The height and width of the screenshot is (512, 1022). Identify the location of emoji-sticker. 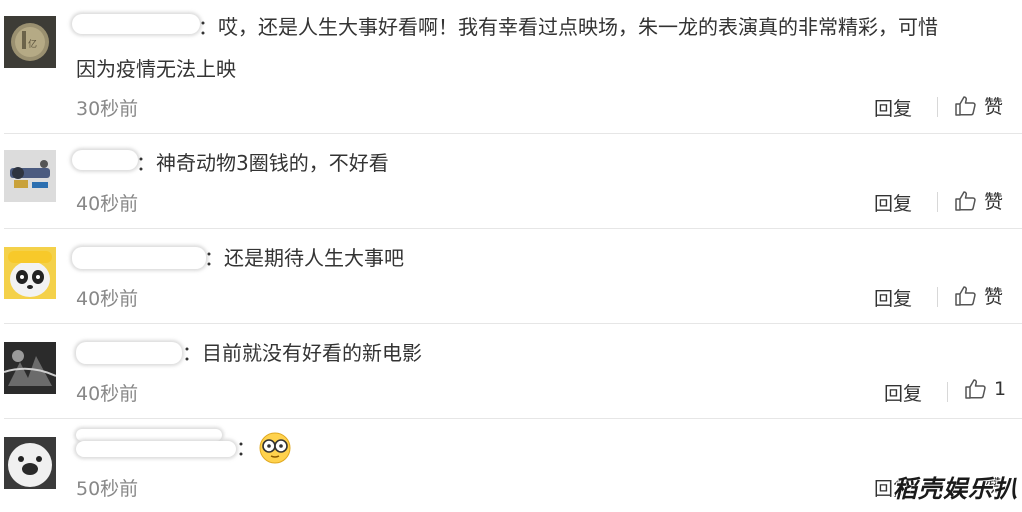
(275, 448).